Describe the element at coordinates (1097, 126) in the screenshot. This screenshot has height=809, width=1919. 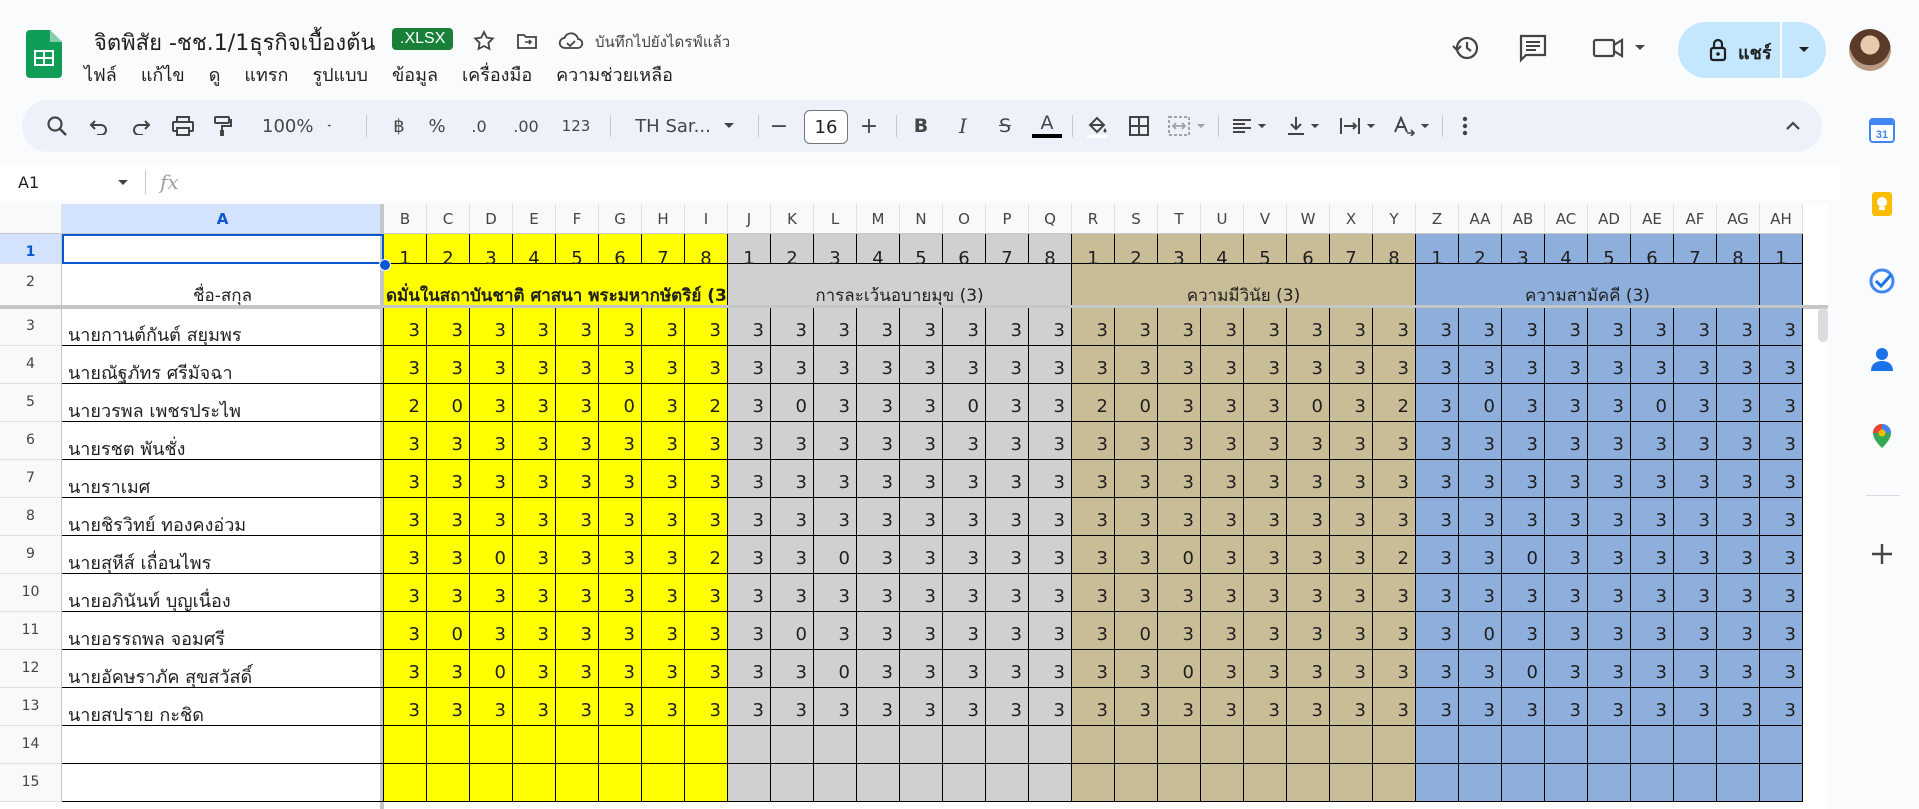
I see `fill-color-button` at that location.